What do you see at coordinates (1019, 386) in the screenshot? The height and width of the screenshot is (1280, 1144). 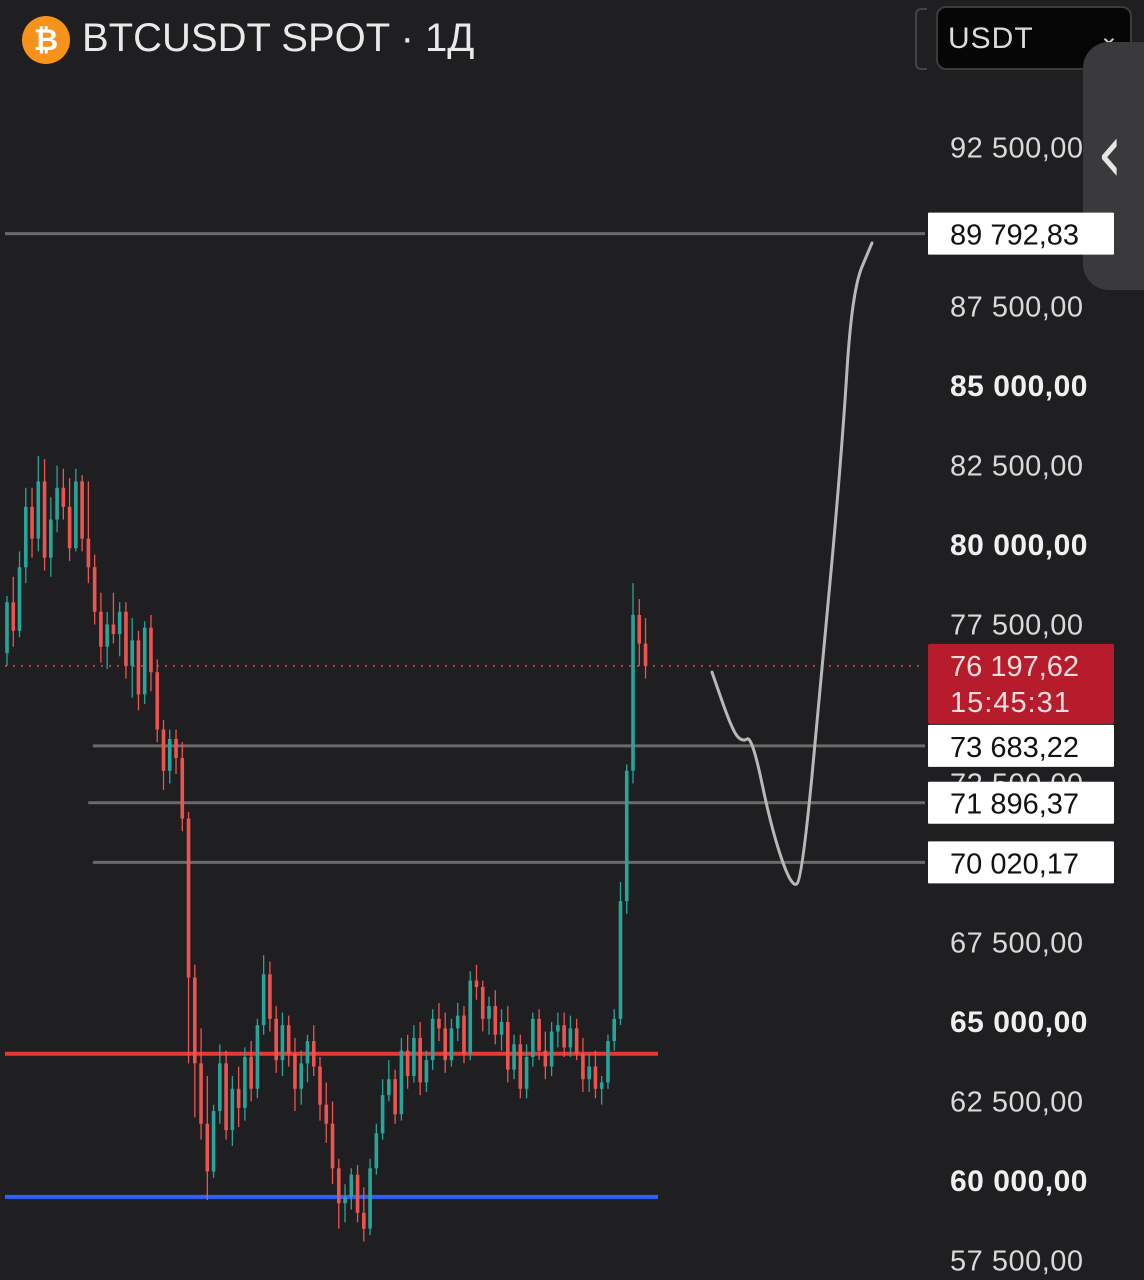 I see `y-tick-label: 85 000,00` at bounding box center [1019, 386].